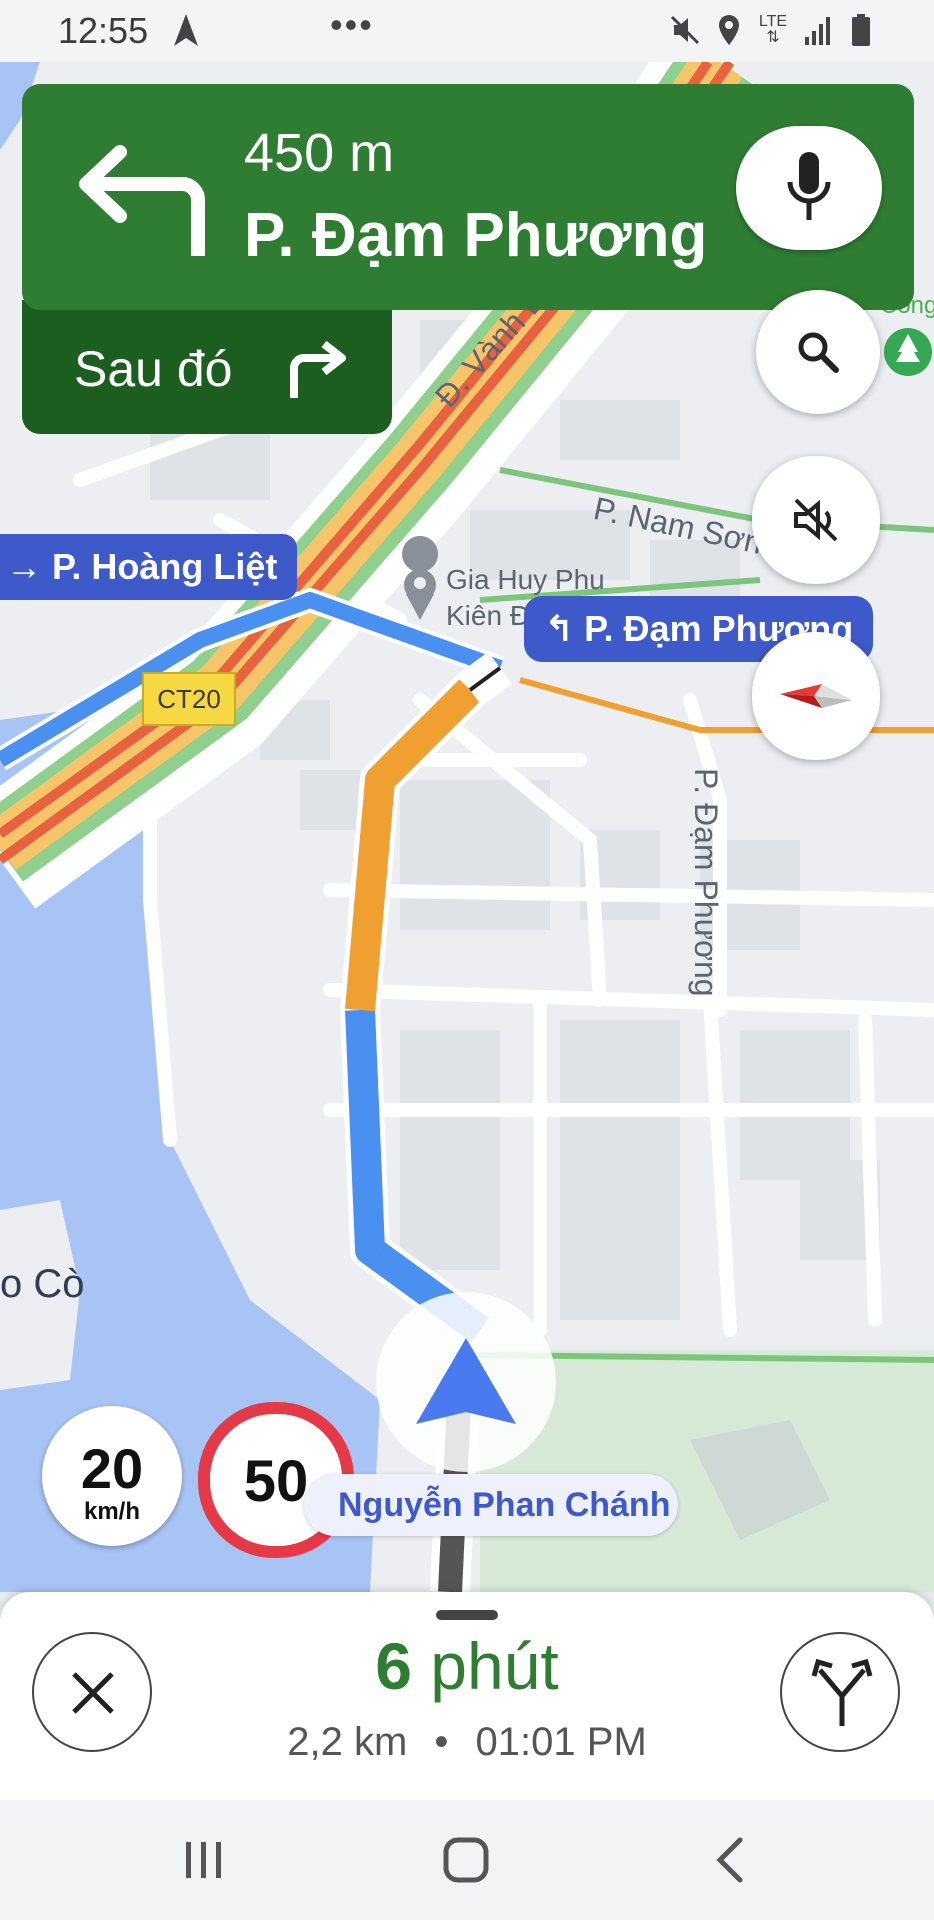 Image resolution: width=934 pixels, height=1920 pixels. I want to click on status-time: 12:55, so click(103, 30).